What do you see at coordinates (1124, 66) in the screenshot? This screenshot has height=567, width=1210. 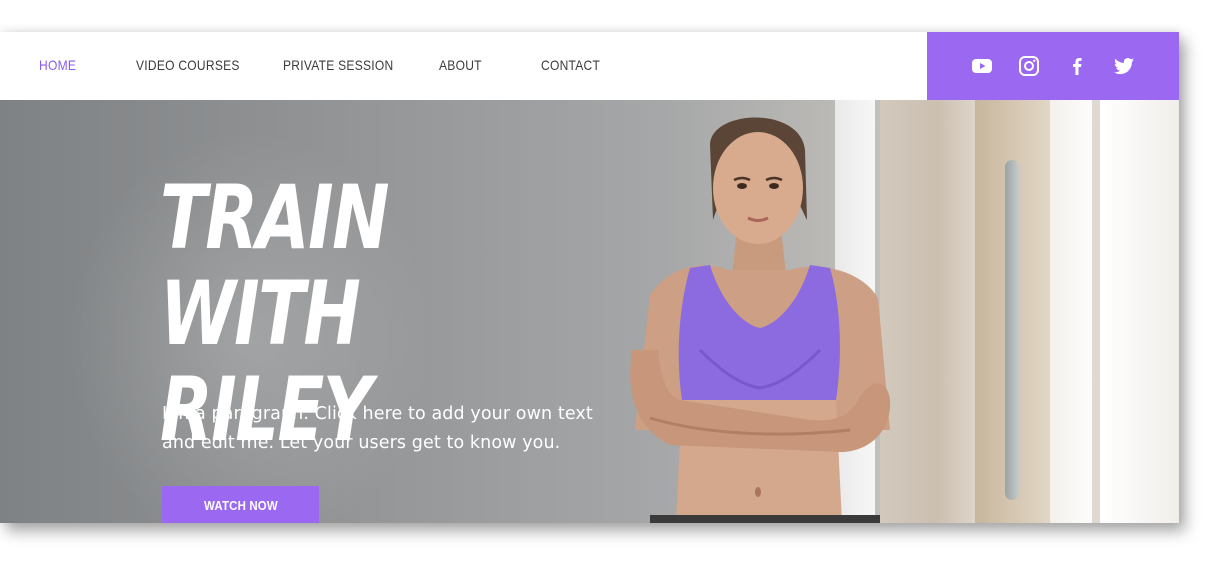 I see `twitter-icon` at bounding box center [1124, 66].